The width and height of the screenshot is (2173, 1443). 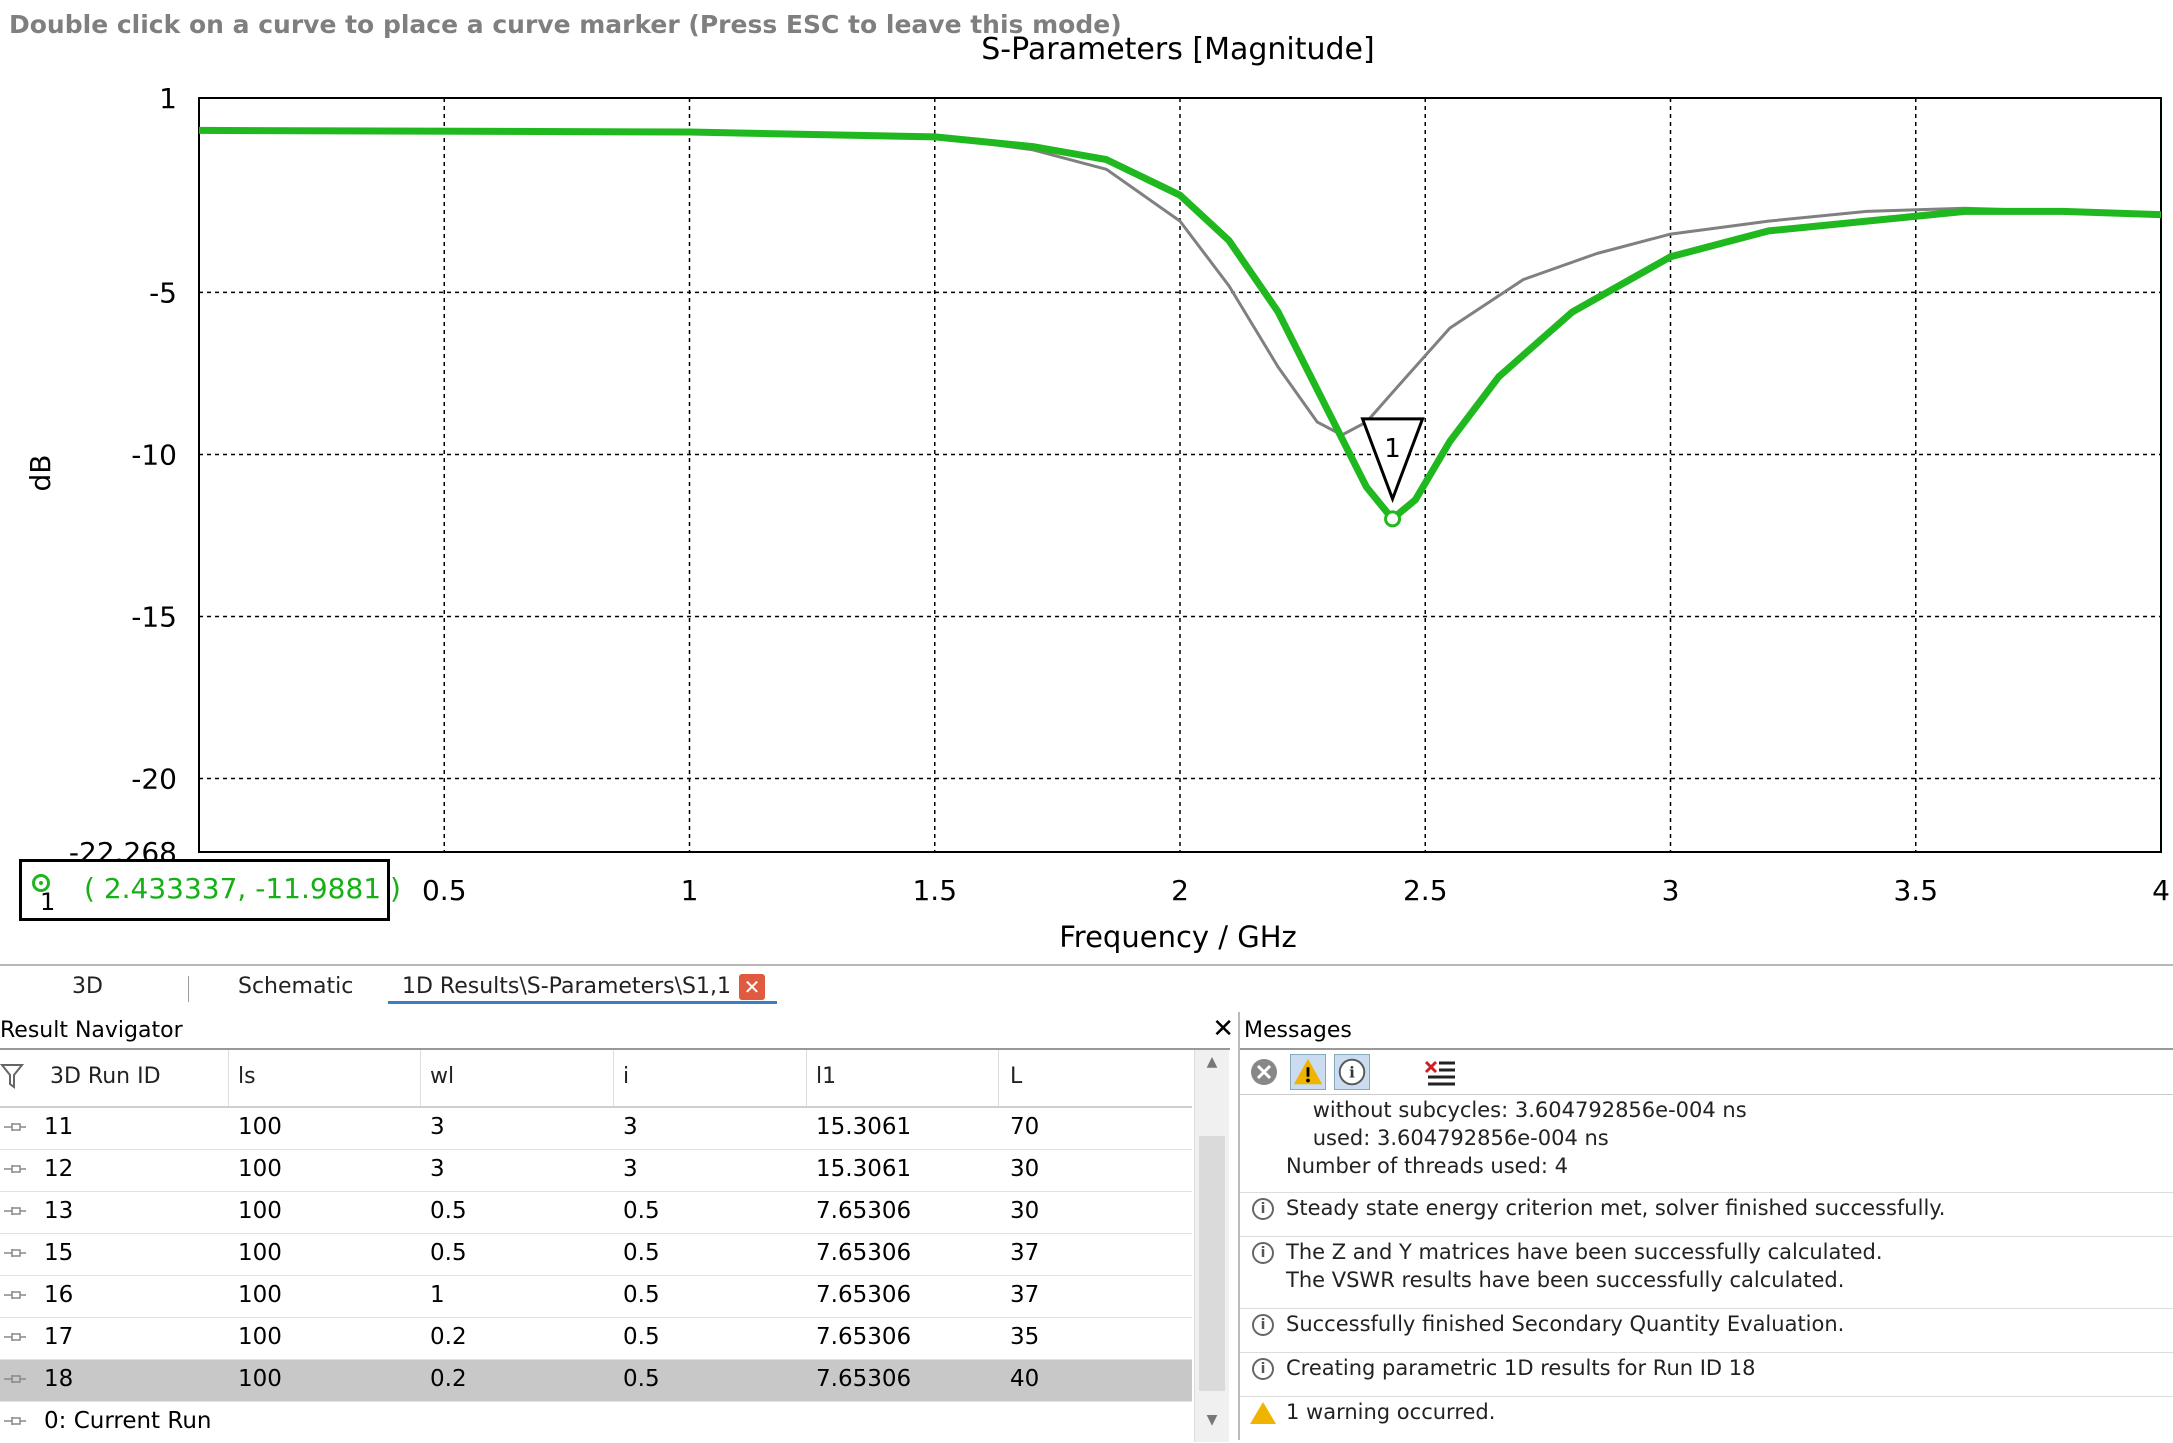 I want to click on table-cell: 0.2, so click(x=448, y=1379).